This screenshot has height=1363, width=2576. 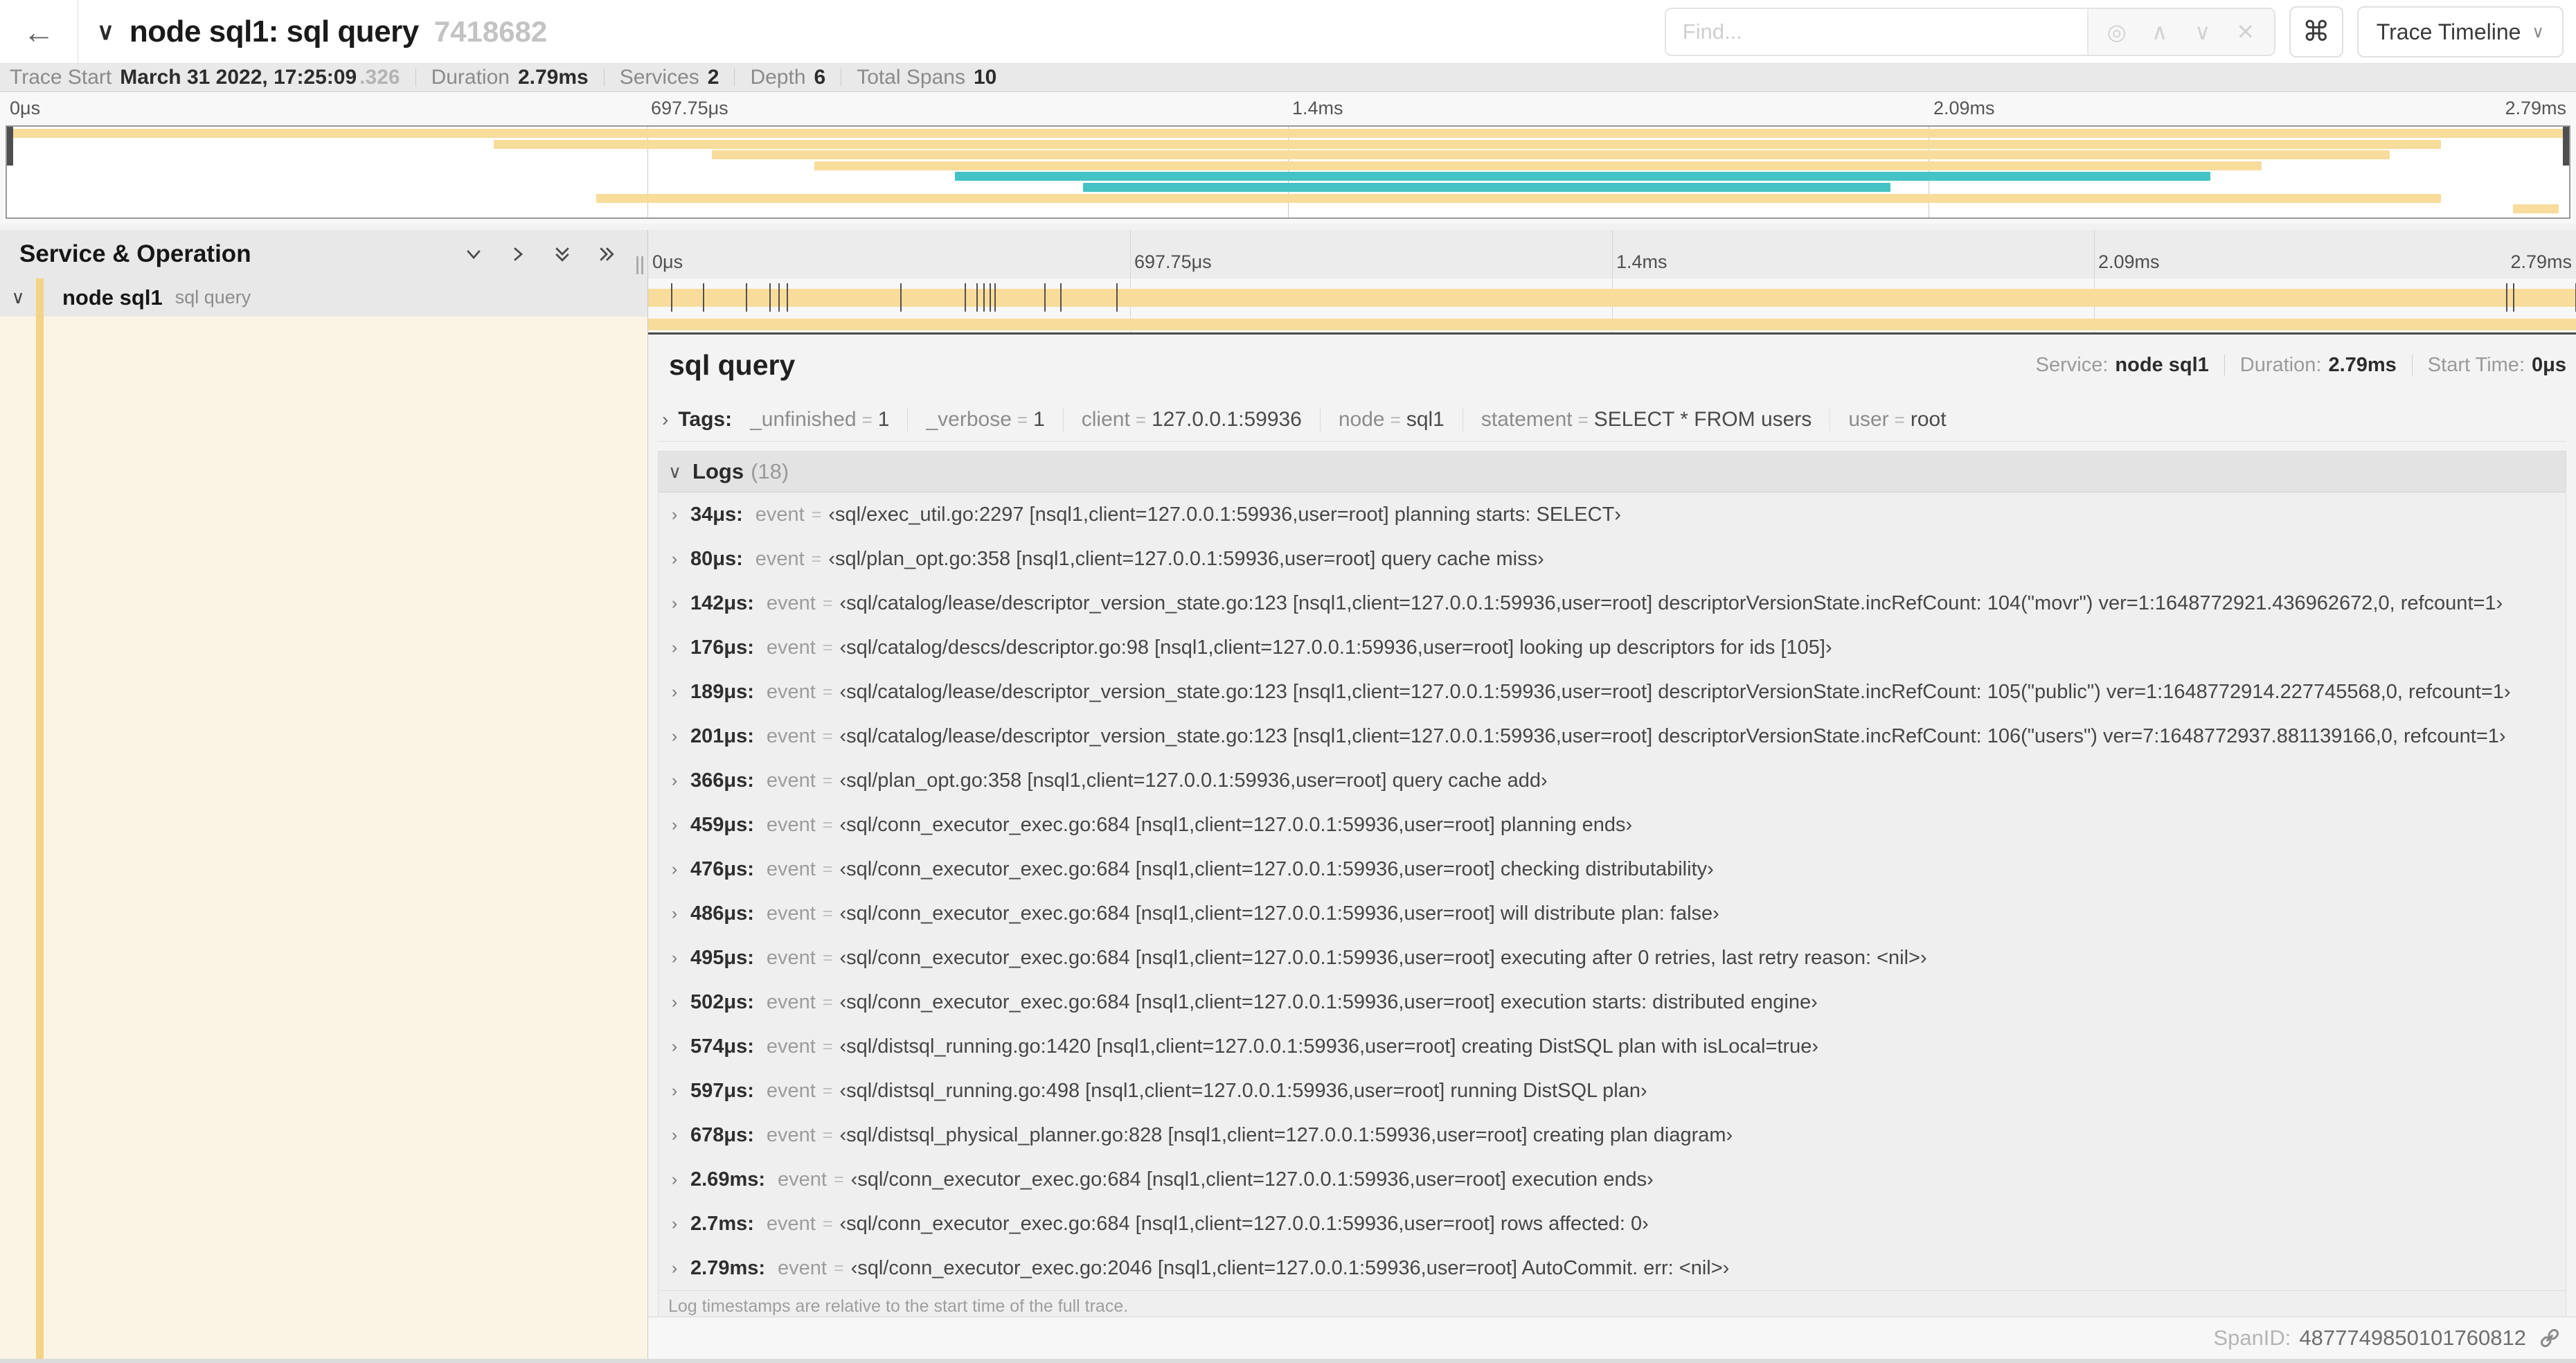 I want to click on log-timestamp: 2.7ms:, so click(x=722, y=1224).